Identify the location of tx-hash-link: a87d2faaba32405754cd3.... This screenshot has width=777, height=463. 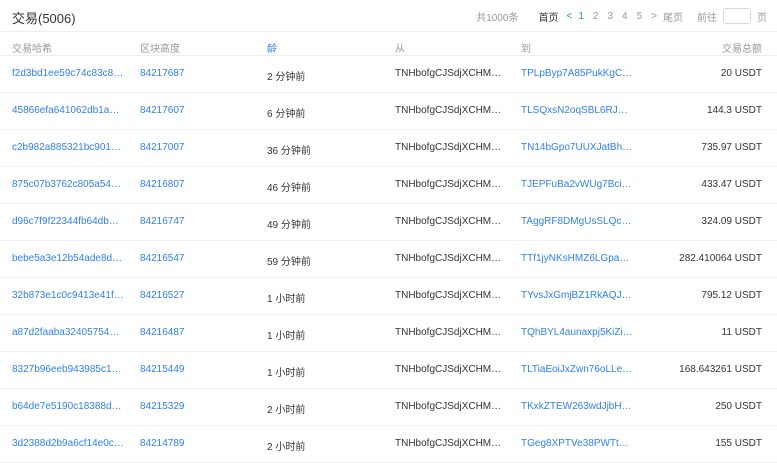
(68, 332).